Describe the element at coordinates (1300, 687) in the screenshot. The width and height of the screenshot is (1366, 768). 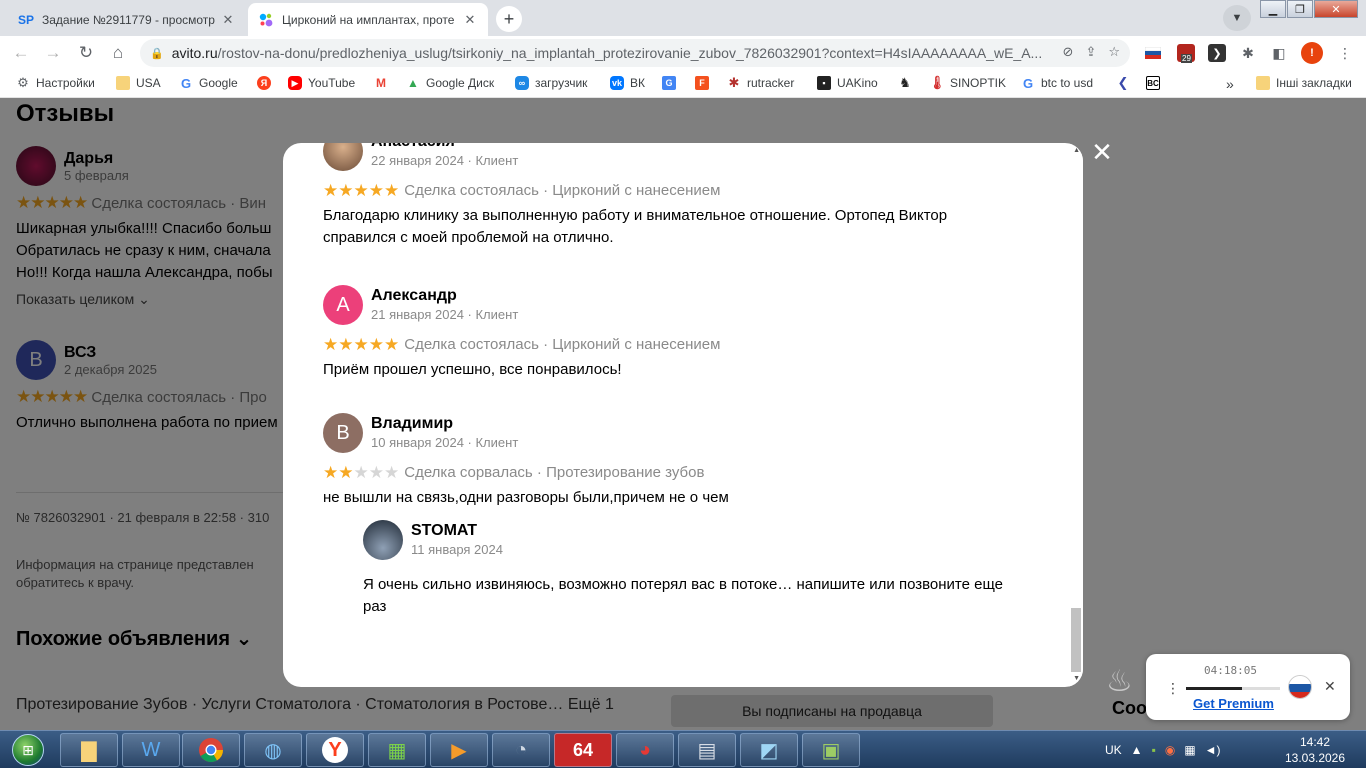
I see `russia-flag-icon` at that location.